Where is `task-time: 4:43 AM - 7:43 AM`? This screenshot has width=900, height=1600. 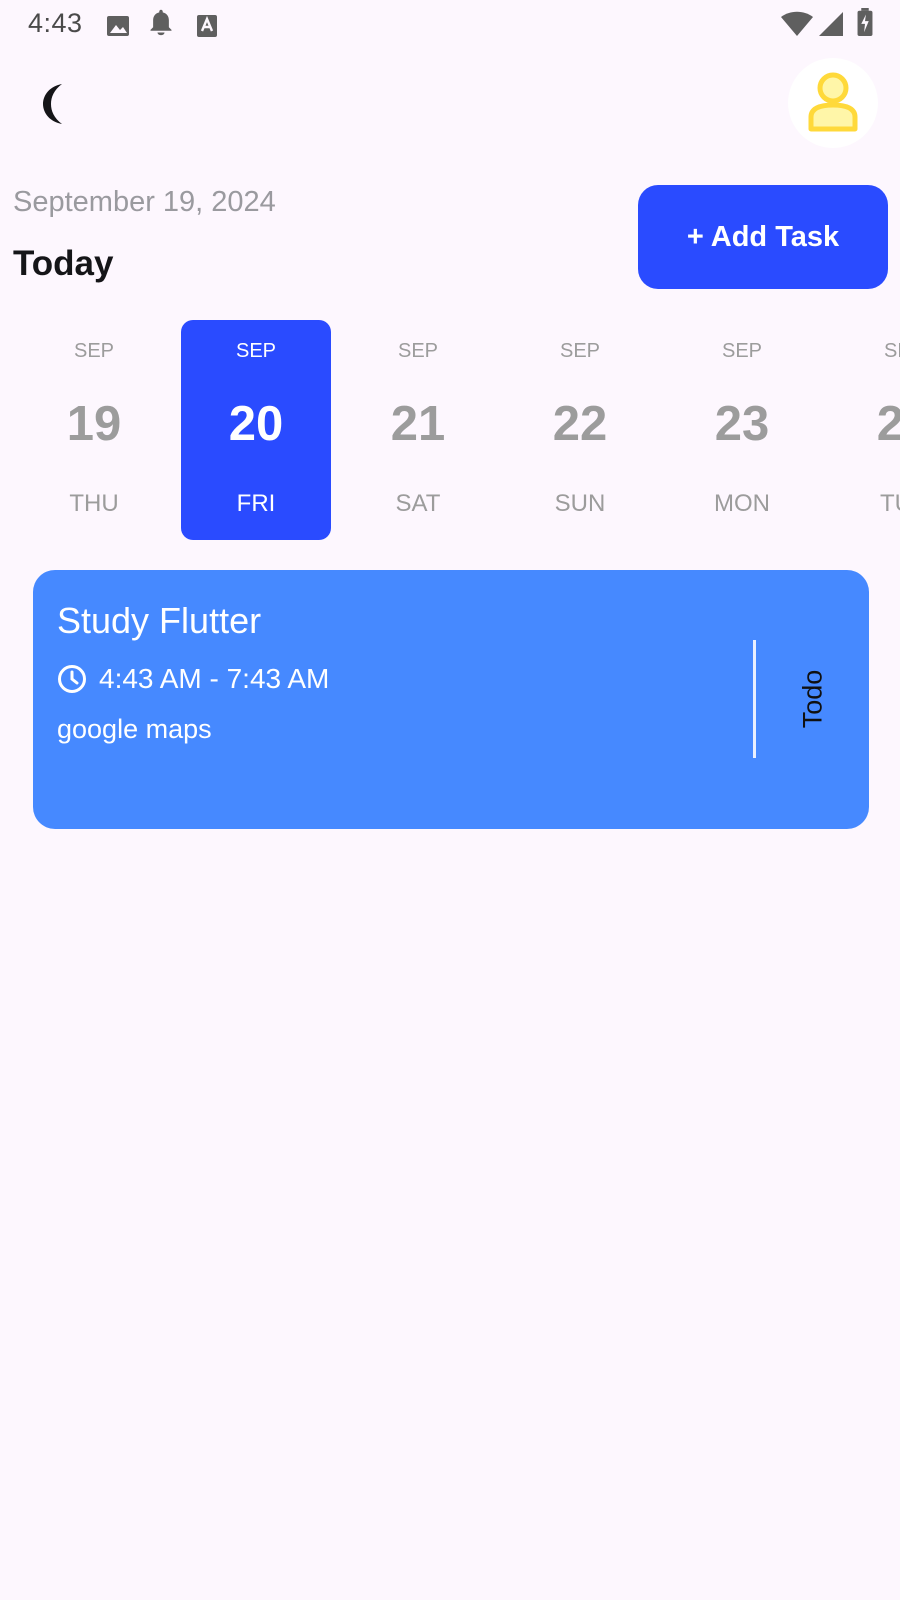 task-time: 4:43 AM - 7:43 AM is located at coordinates (214, 678).